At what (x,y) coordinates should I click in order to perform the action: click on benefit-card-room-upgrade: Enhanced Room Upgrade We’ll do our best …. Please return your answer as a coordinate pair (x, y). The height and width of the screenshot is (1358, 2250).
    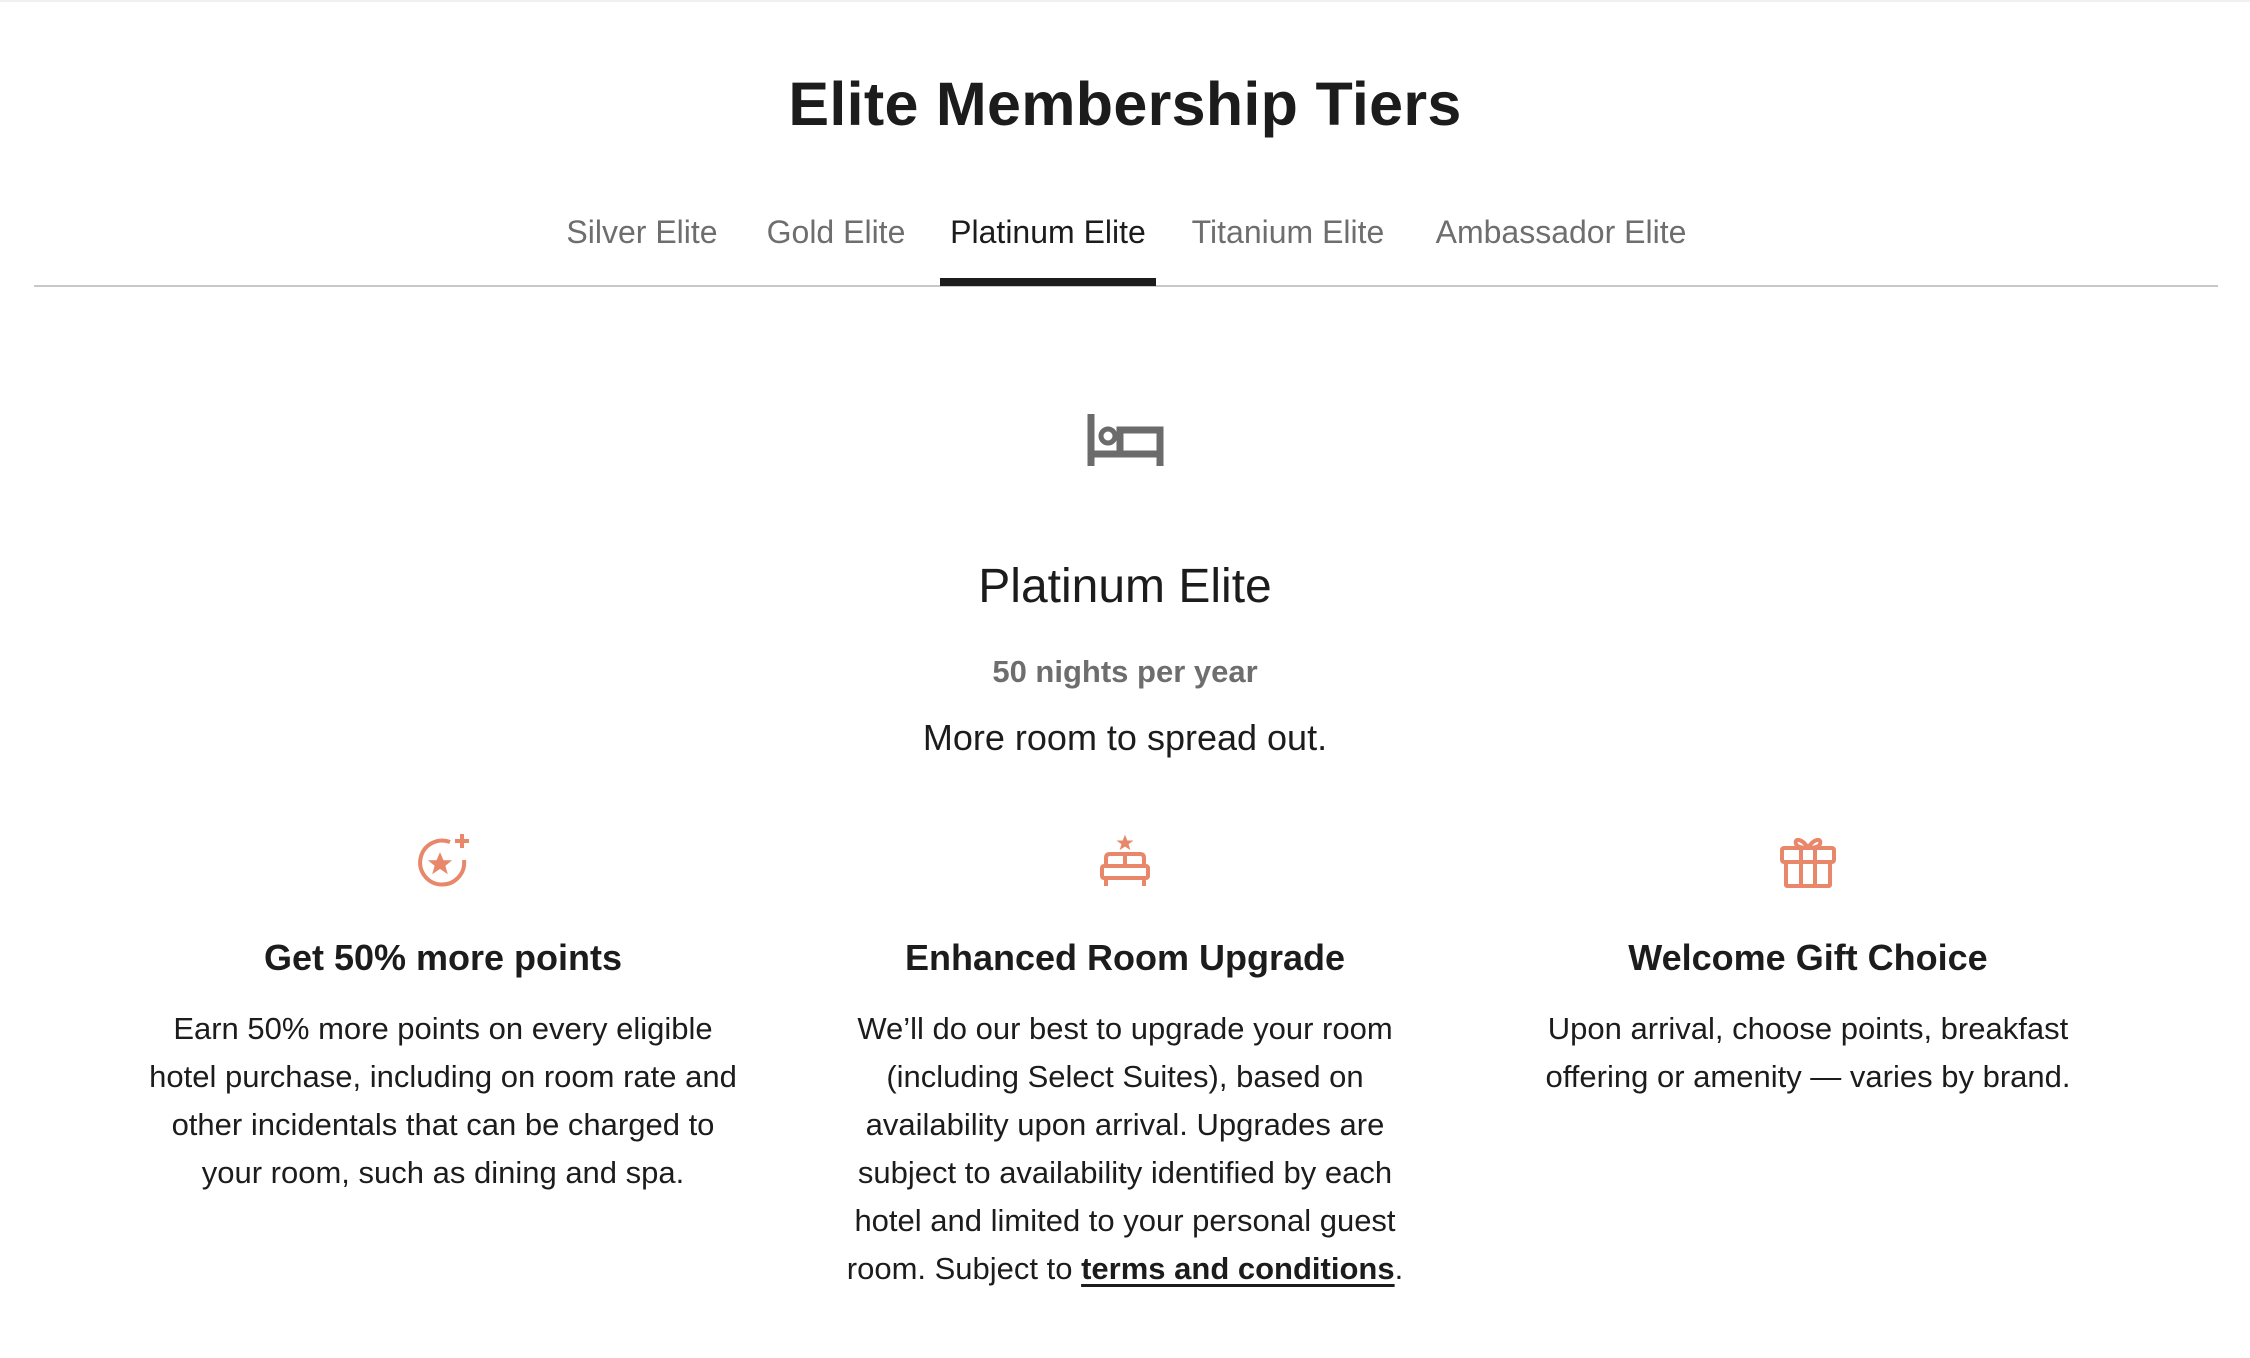
    Looking at the image, I should click on (1125, 1058).